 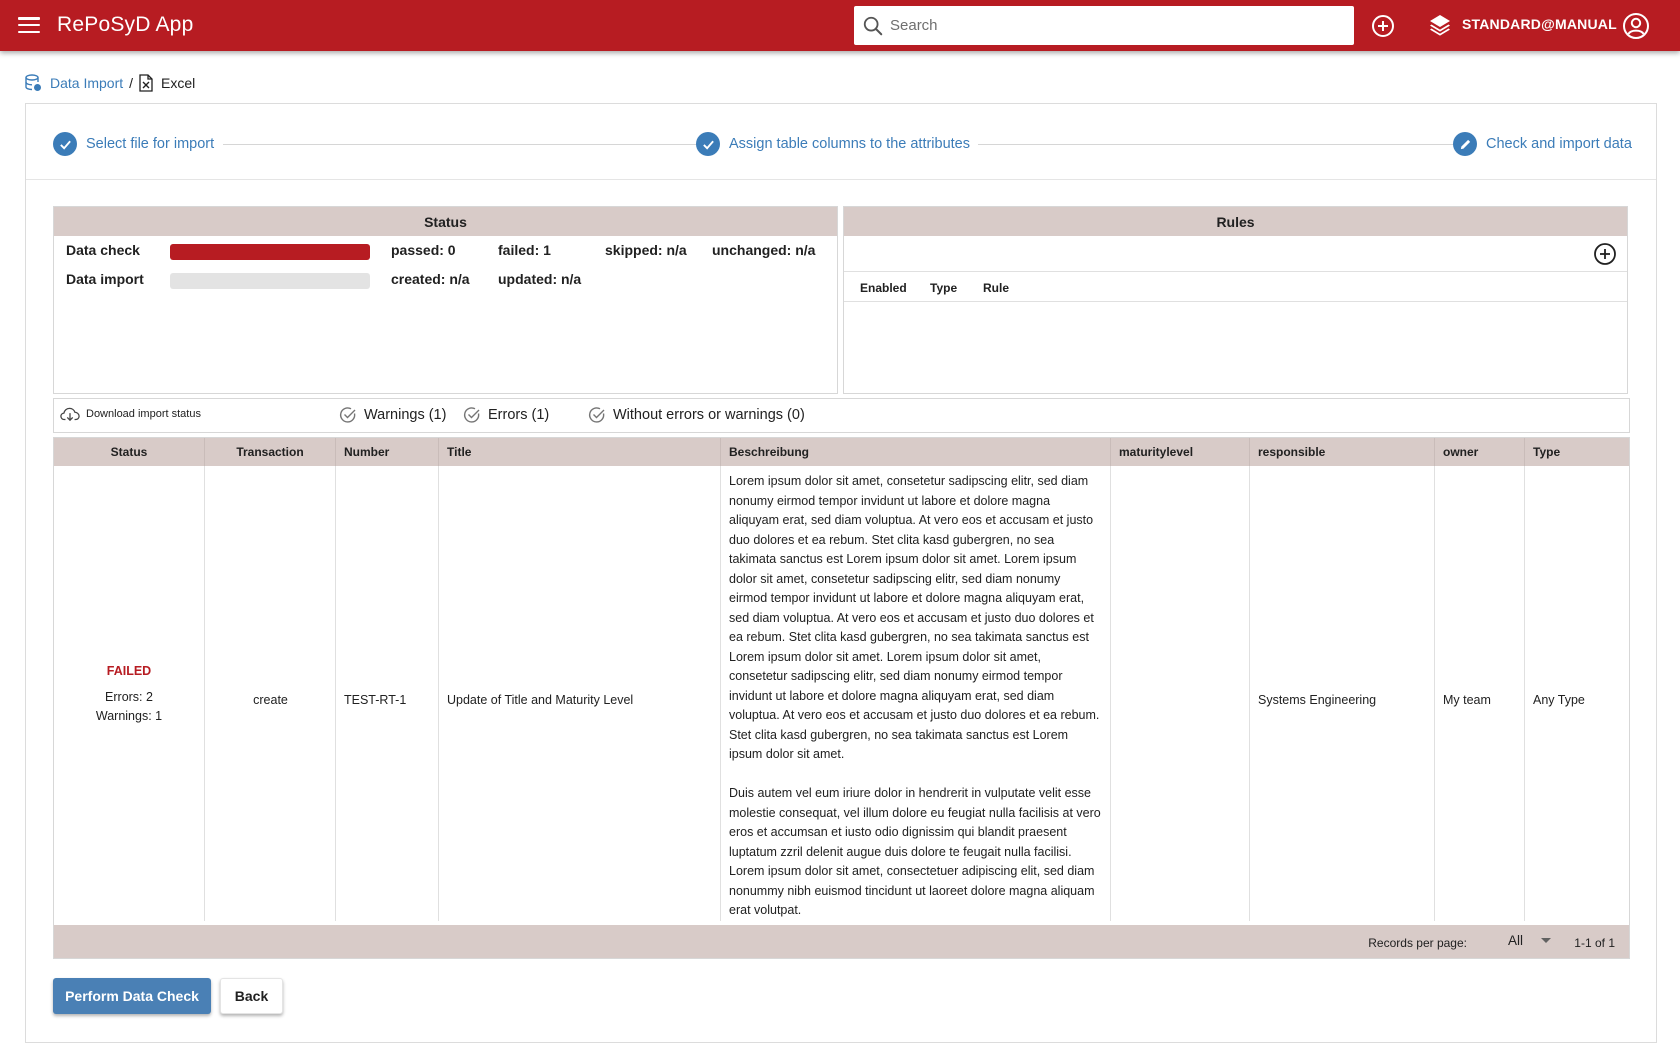 I want to click on app-bar: RePoSyD App STANDARD@MANUAL, so click(x=840, y=25).